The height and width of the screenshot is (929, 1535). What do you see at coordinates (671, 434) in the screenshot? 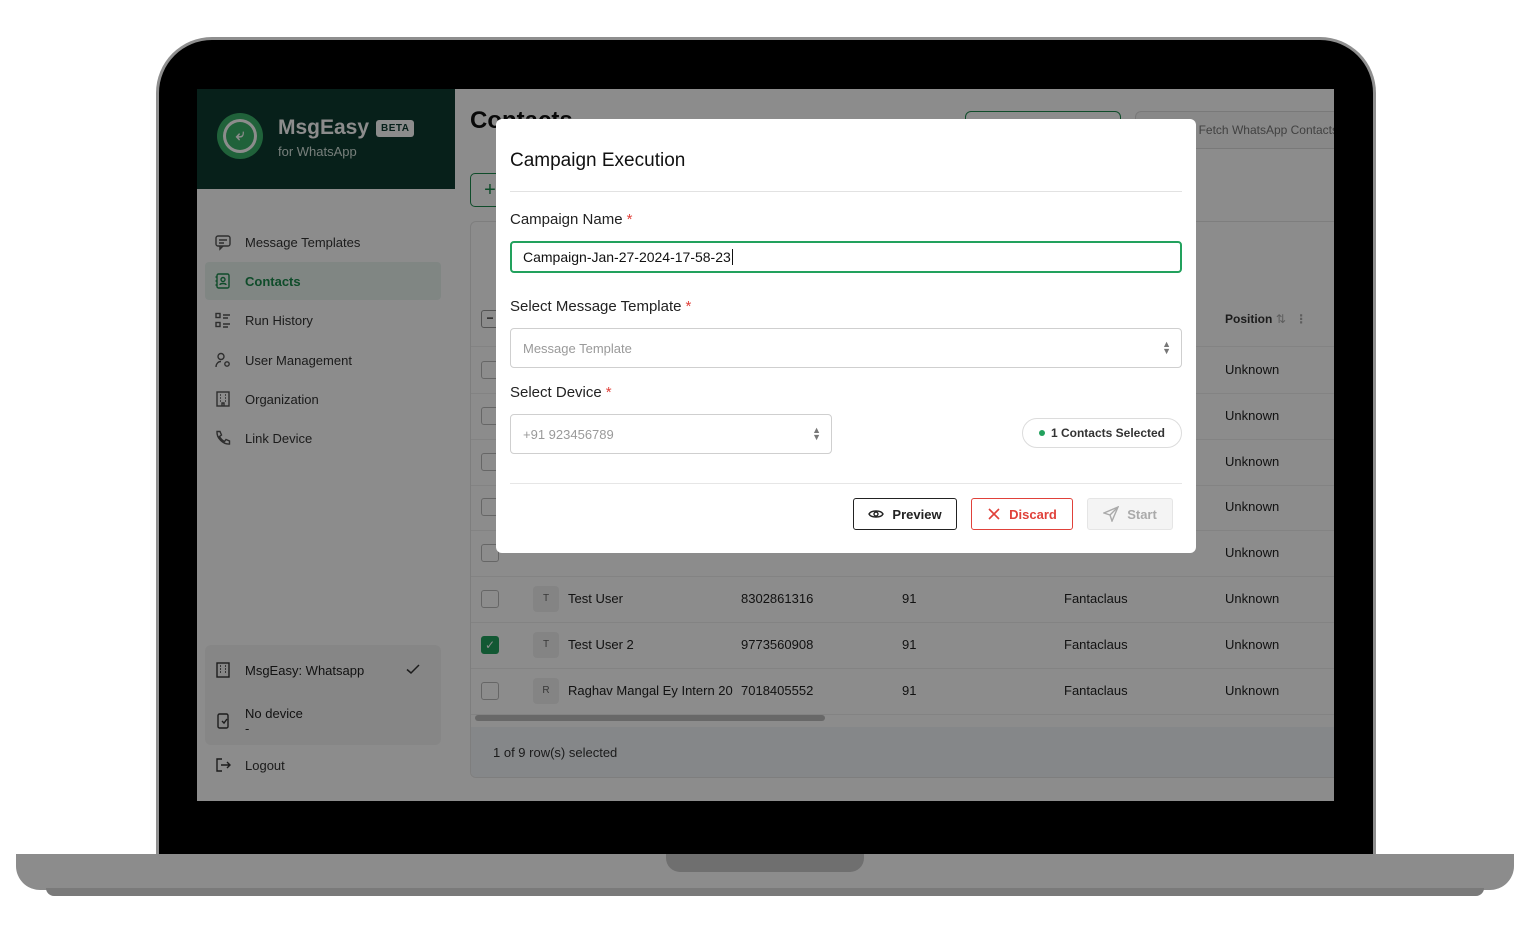
I see `device-select: +91 923456789 ▲ ▼` at bounding box center [671, 434].